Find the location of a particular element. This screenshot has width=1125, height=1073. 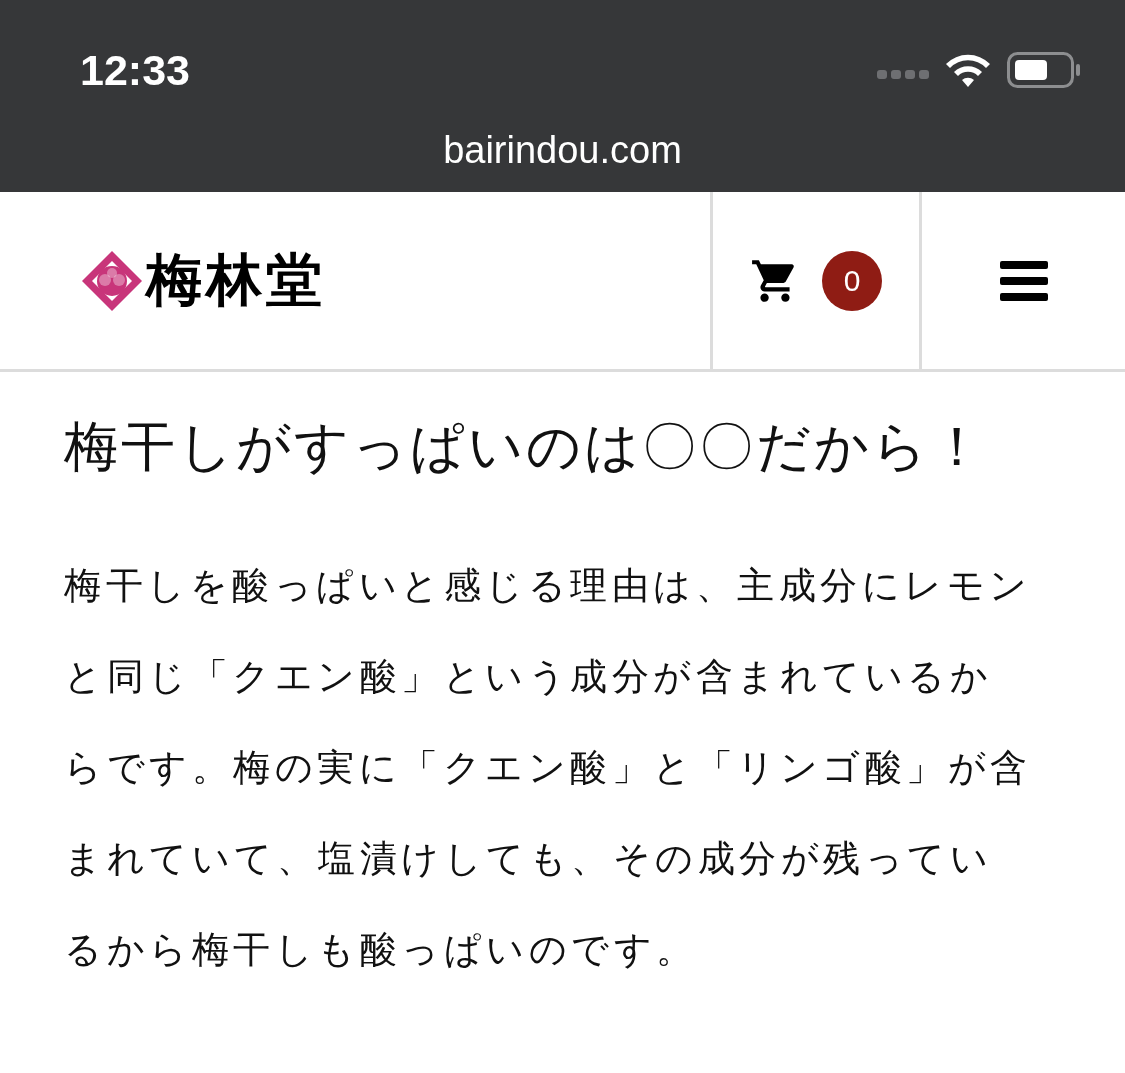

status-time: 12:33 is located at coordinates (135, 70).